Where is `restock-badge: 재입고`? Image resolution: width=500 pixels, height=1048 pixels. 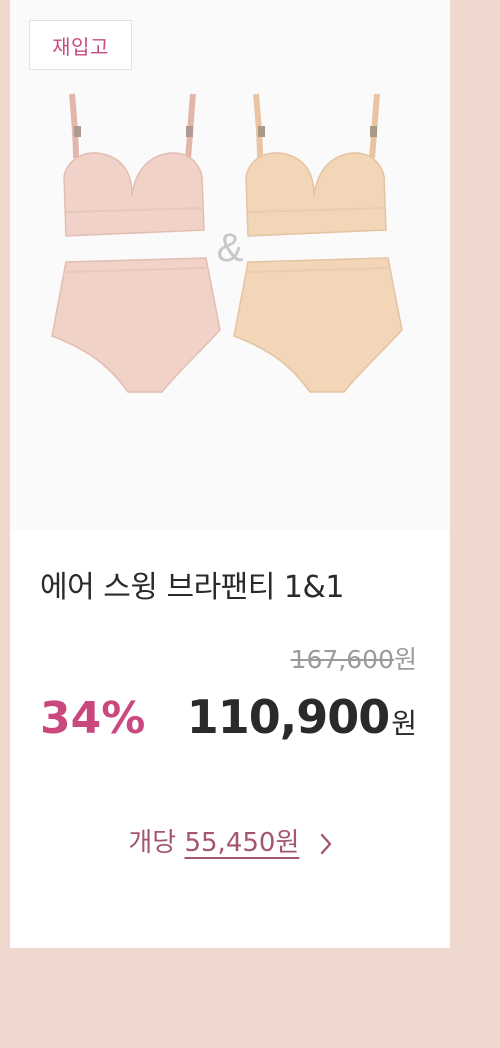 restock-badge: 재입고 is located at coordinates (80, 45).